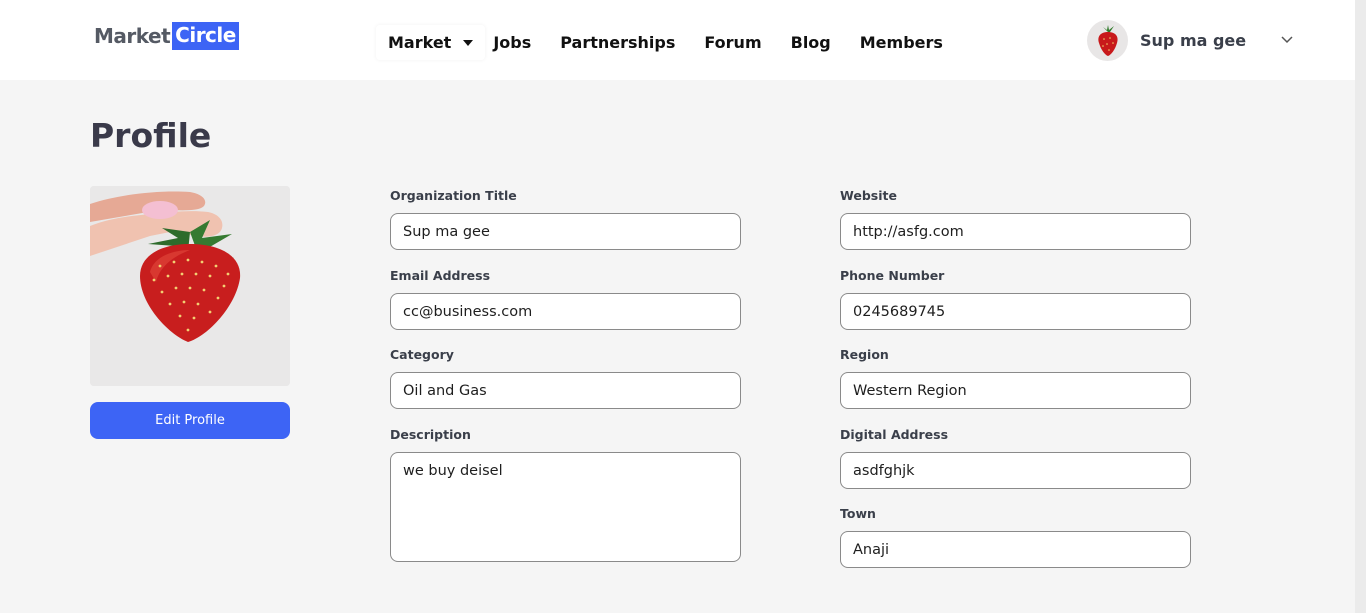 This screenshot has width=1366, height=613. I want to click on strawberry-photo, so click(190, 286).